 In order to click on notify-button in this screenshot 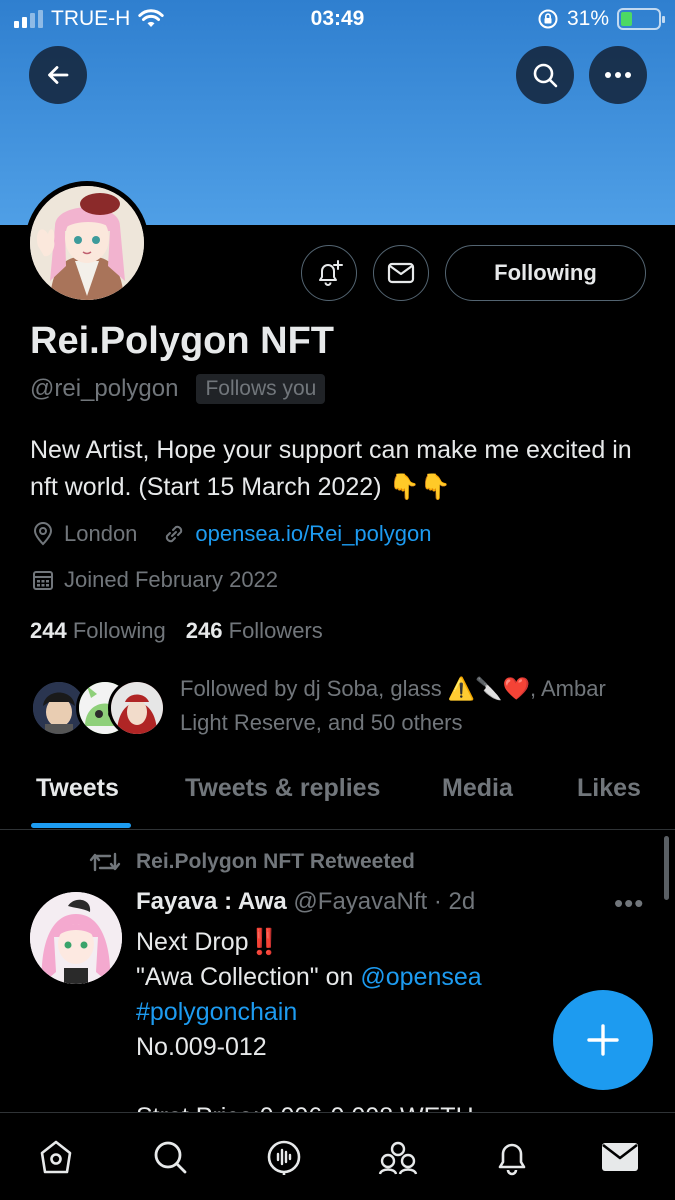, I will do `click(329, 273)`.